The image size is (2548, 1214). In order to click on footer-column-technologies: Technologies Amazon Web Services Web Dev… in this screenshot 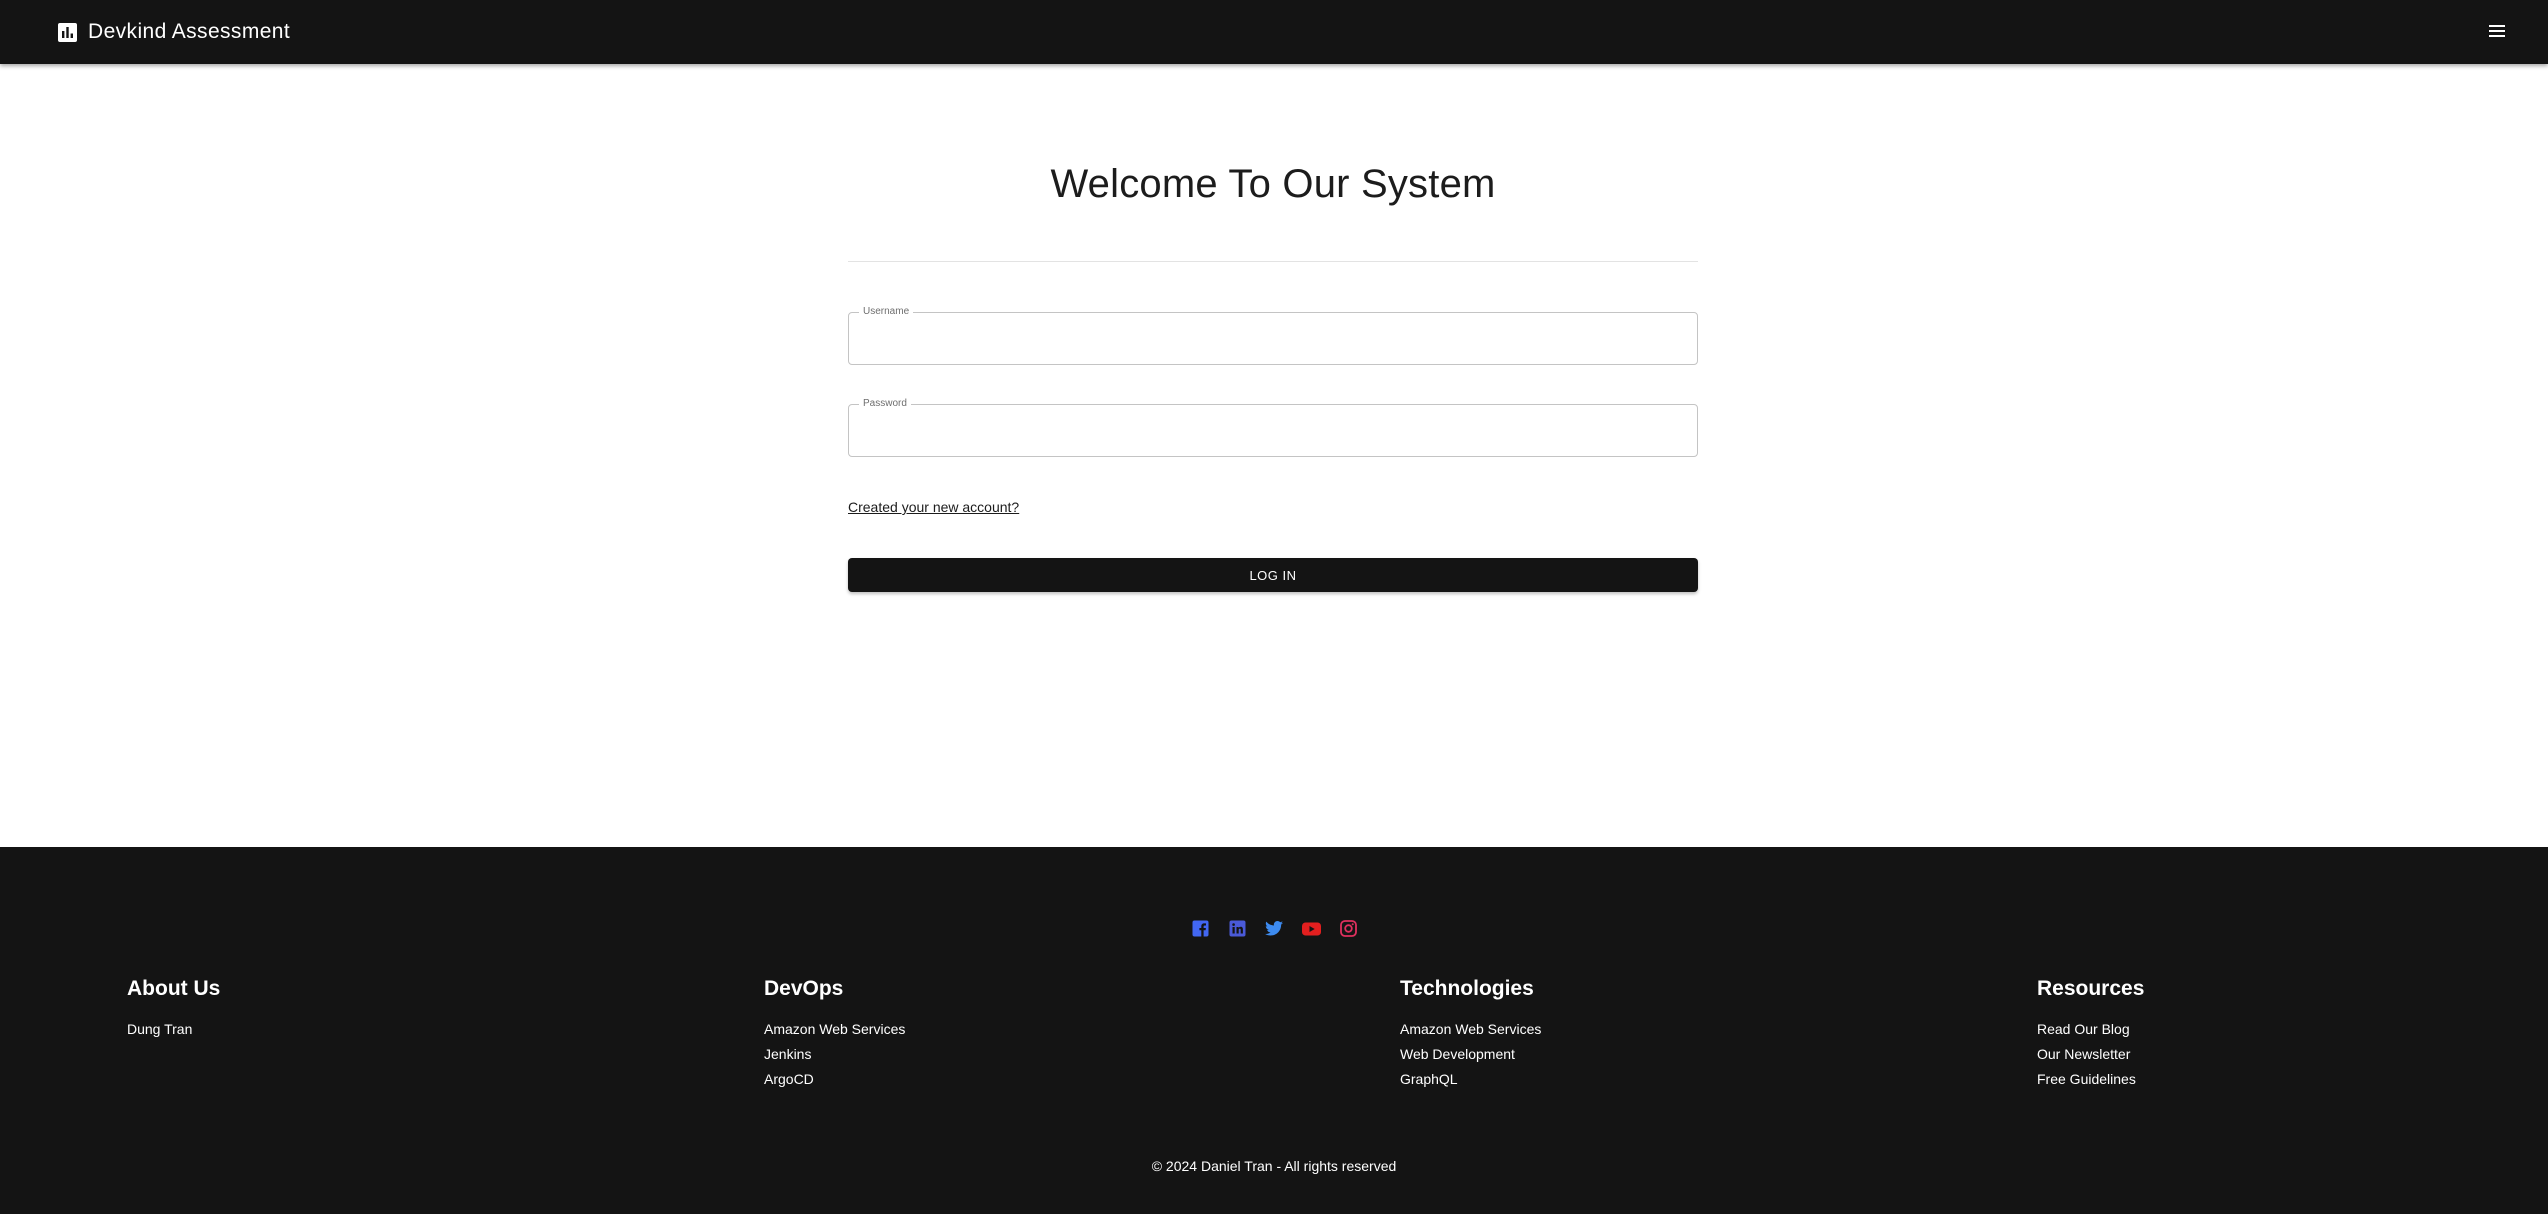, I will do `click(1470, 1034)`.